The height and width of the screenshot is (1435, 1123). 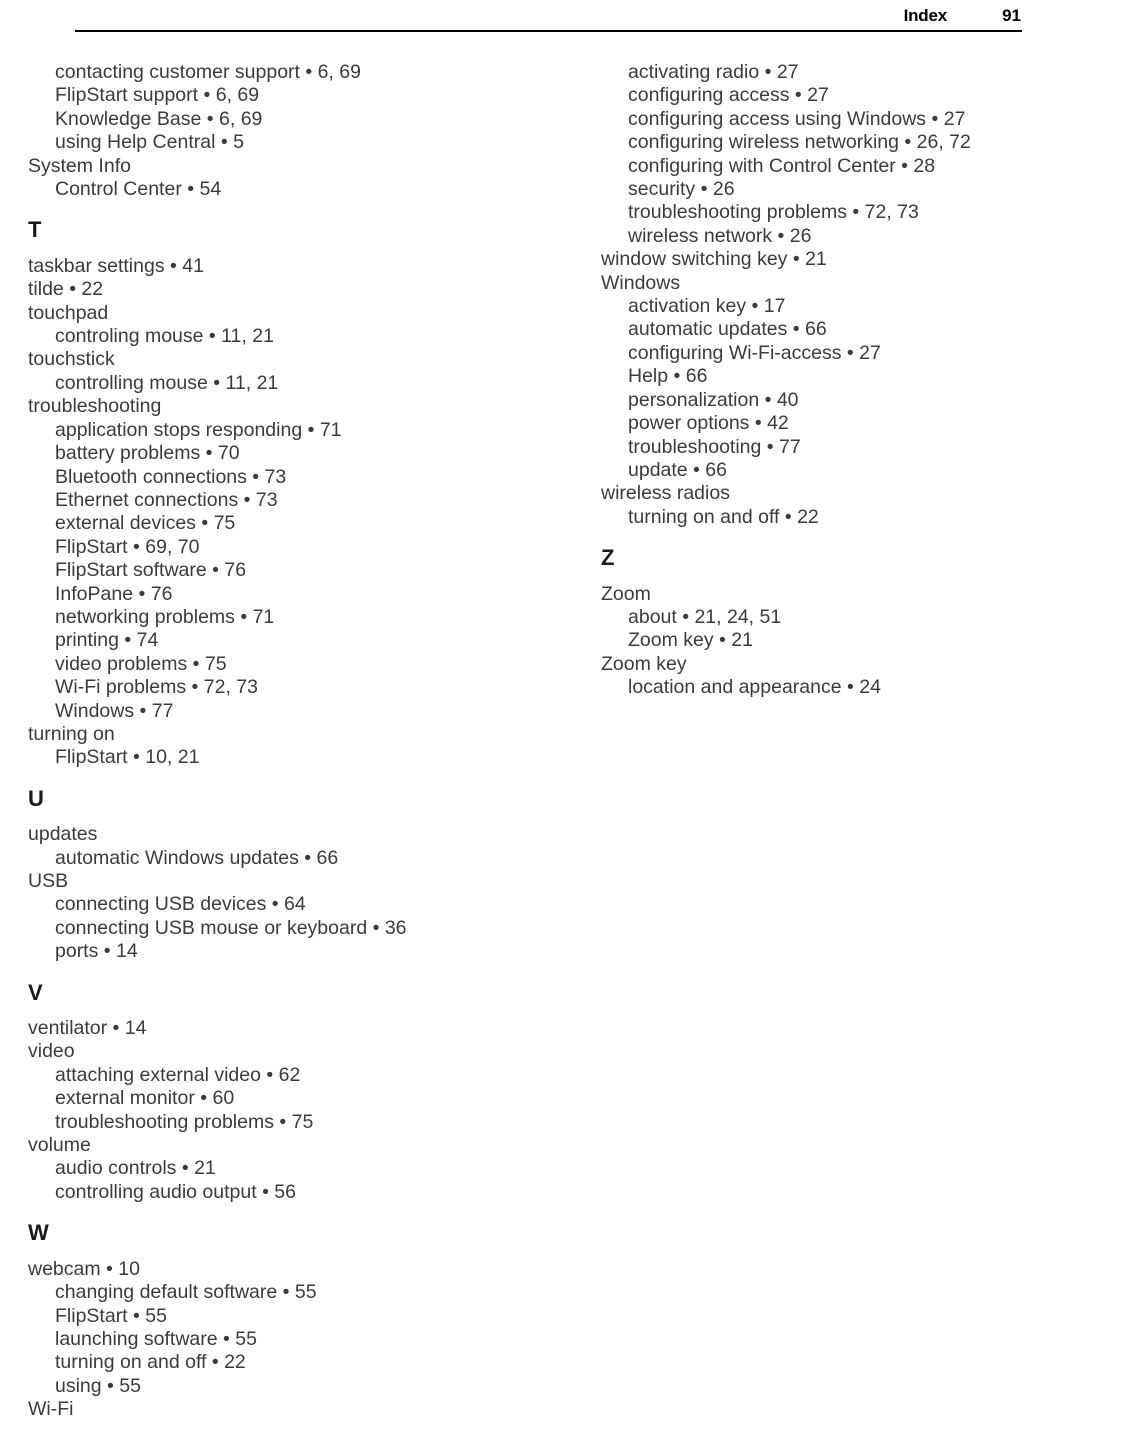 I want to click on index-section-letter: T, so click(x=35, y=230).